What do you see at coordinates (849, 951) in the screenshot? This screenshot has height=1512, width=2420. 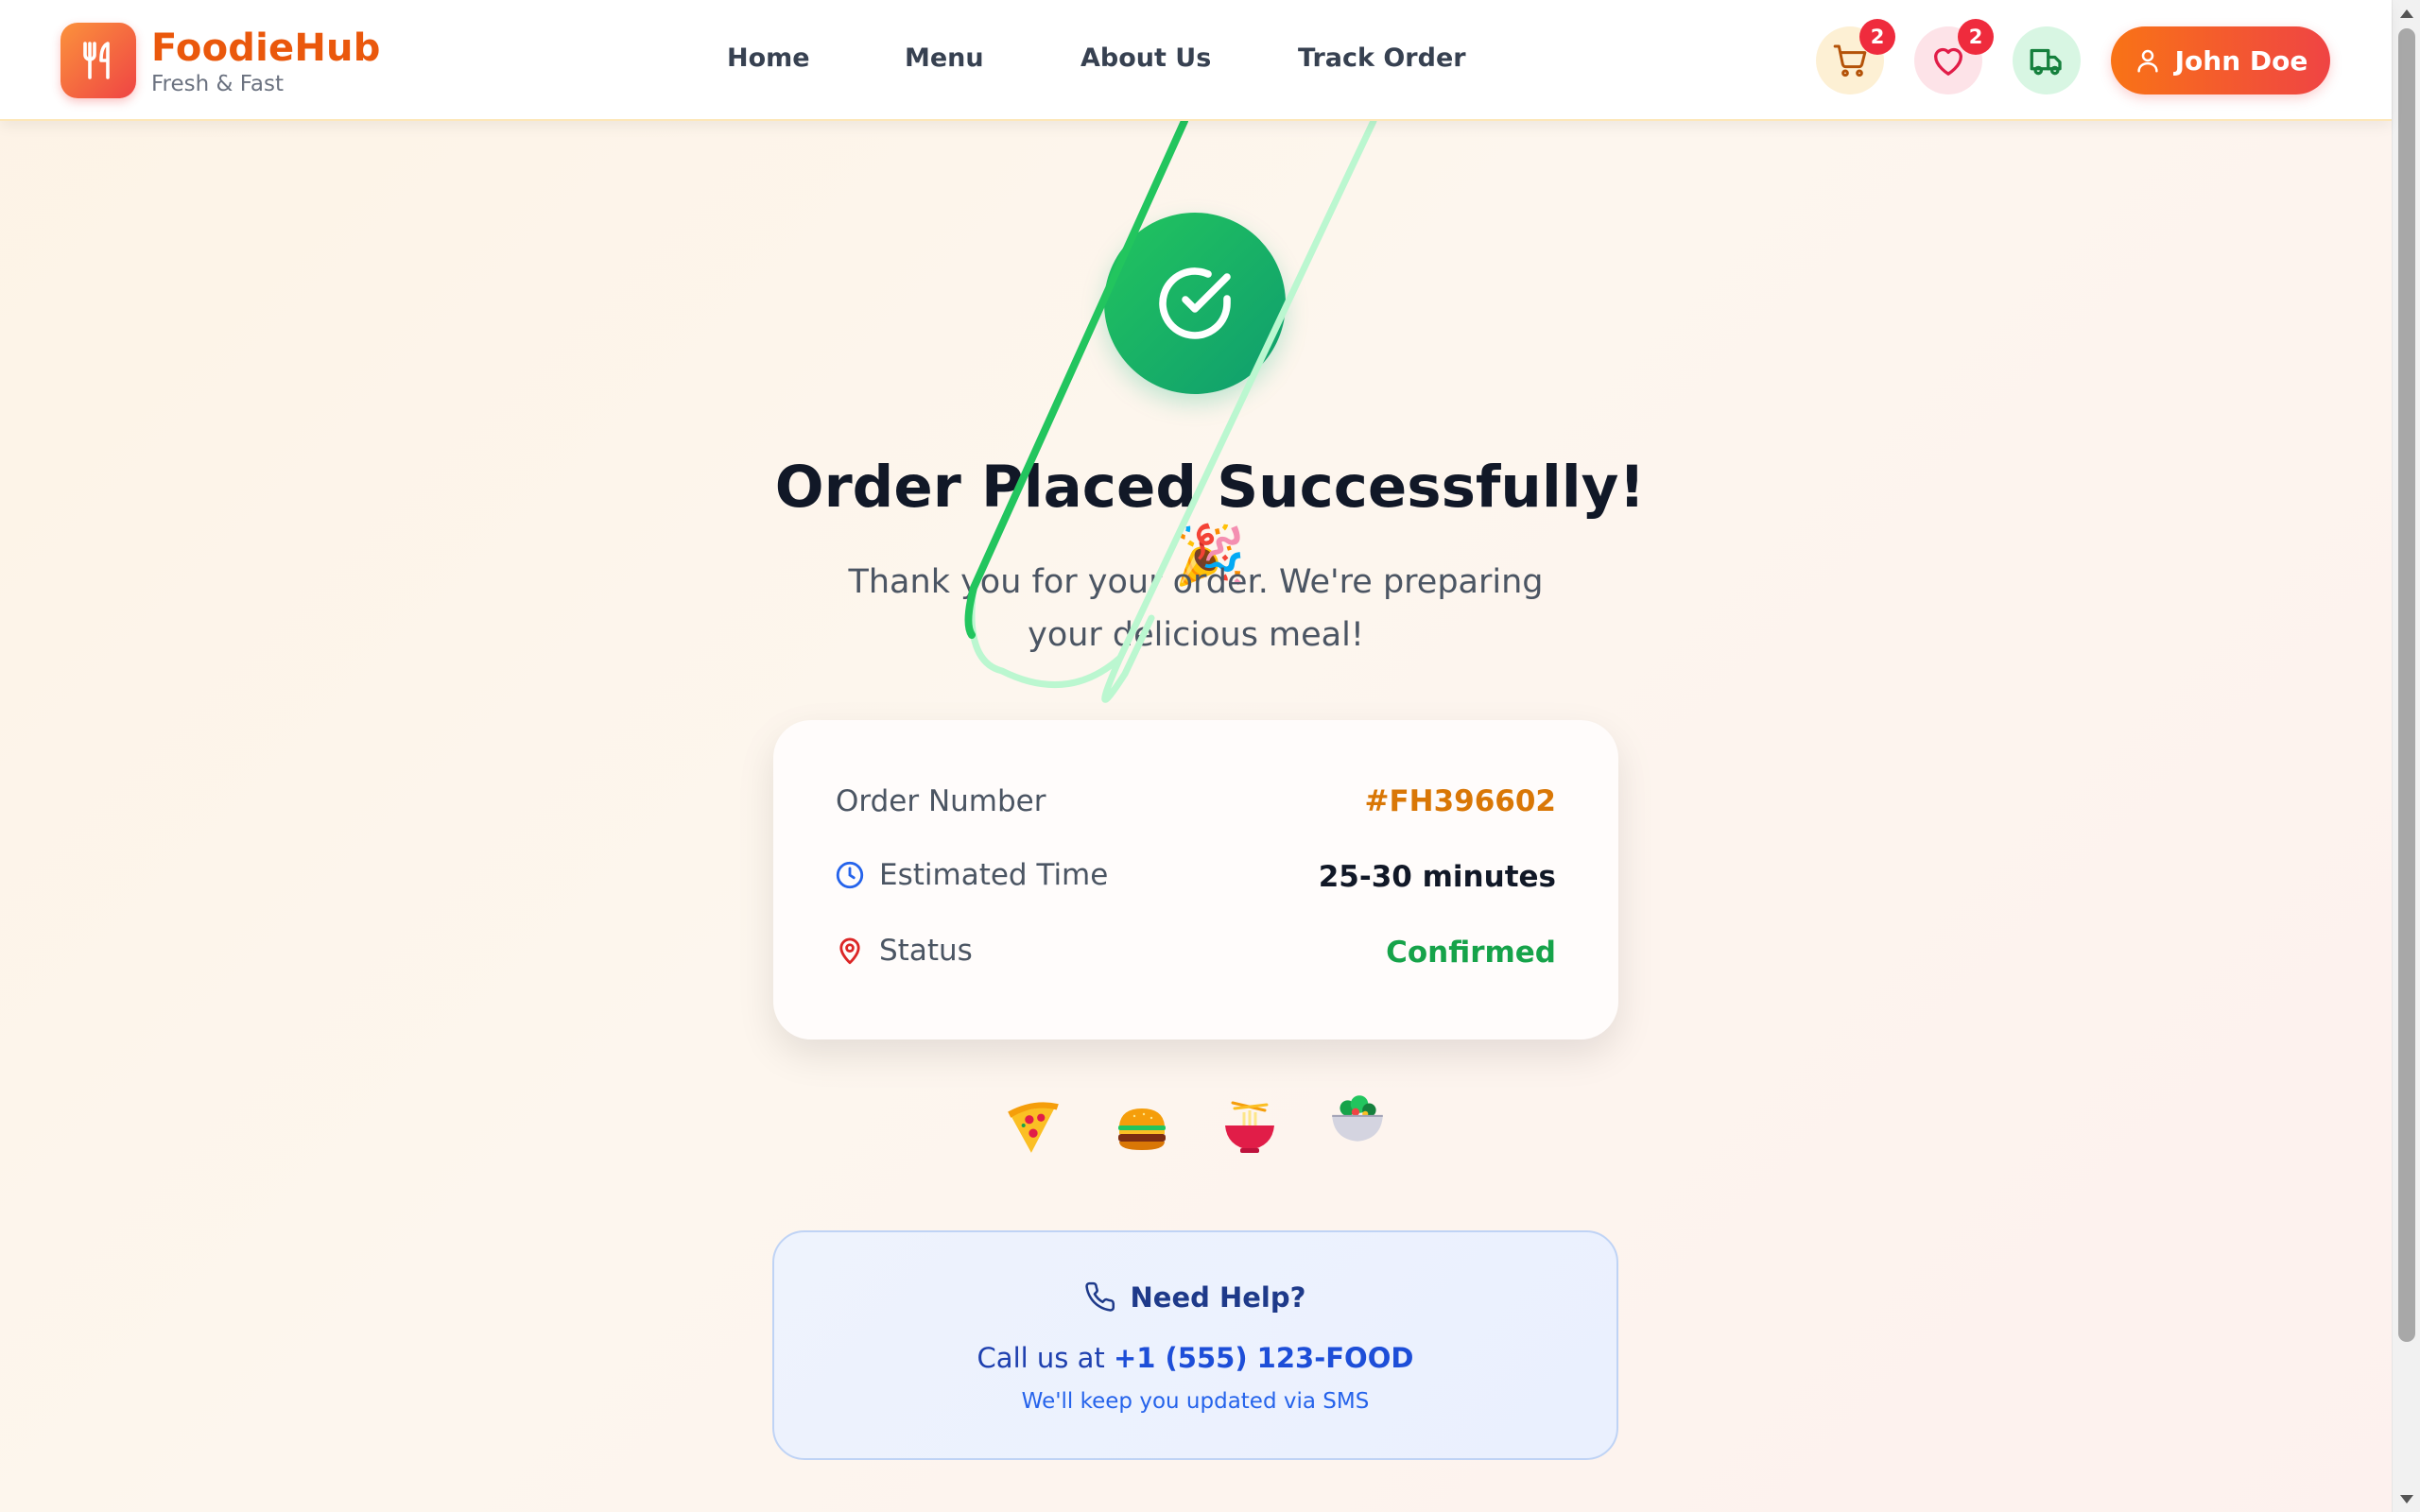 I see `location-pin-icon` at bounding box center [849, 951].